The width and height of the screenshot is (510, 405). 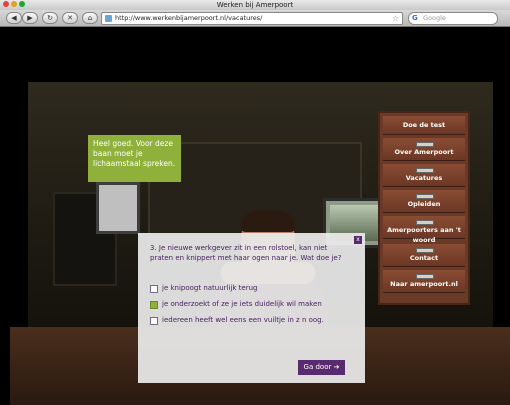 What do you see at coordinates (210, 288) in the screenshot?
I see `answer-label: je knipoogt natuurlijk terug` at bounding box center [210, 288].